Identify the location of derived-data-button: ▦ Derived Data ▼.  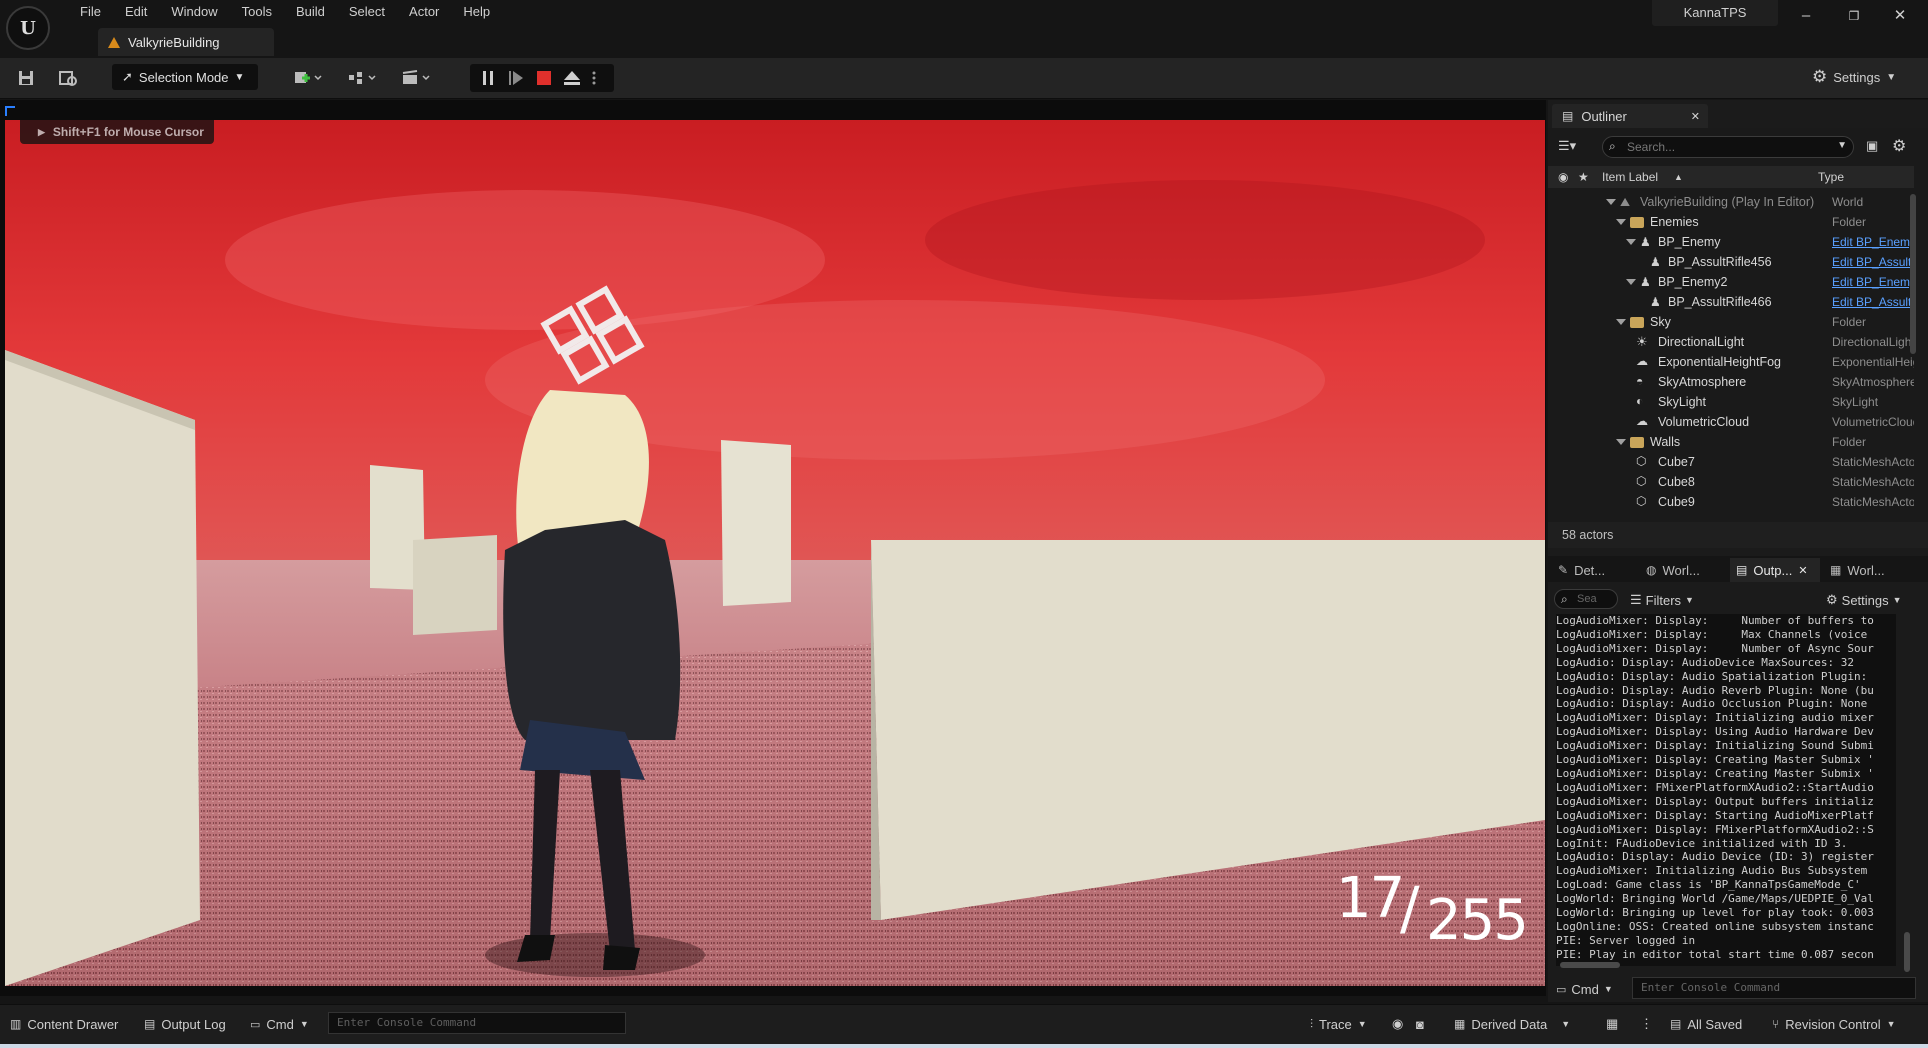
(1512, 1024).